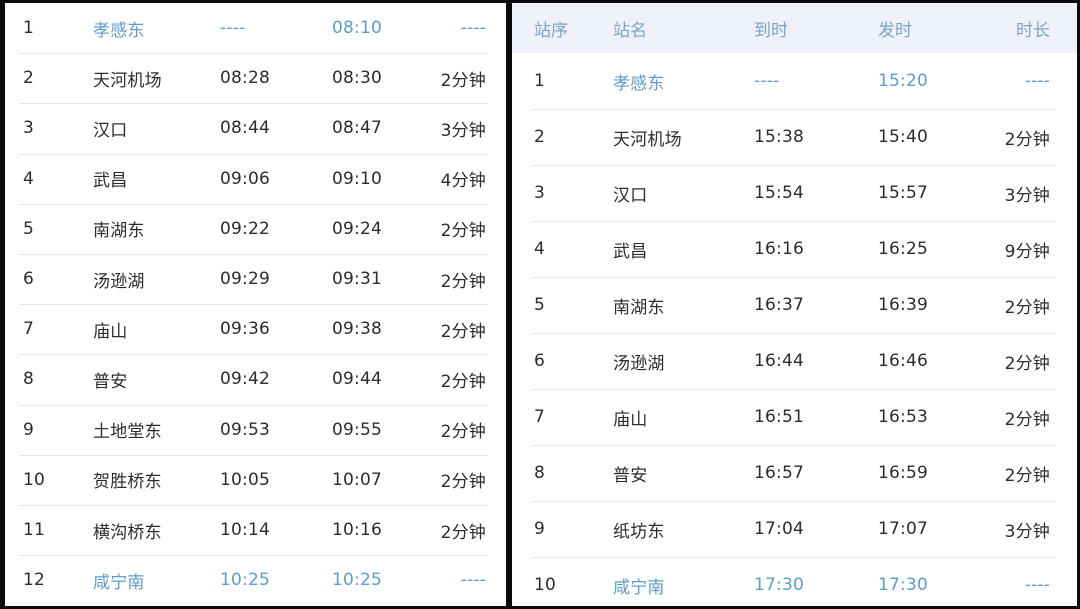 This screenshot has height=609, width=1080. I want to click on table-row: 8 普安 09:42 09:44 2分钟, so click(255, 379).